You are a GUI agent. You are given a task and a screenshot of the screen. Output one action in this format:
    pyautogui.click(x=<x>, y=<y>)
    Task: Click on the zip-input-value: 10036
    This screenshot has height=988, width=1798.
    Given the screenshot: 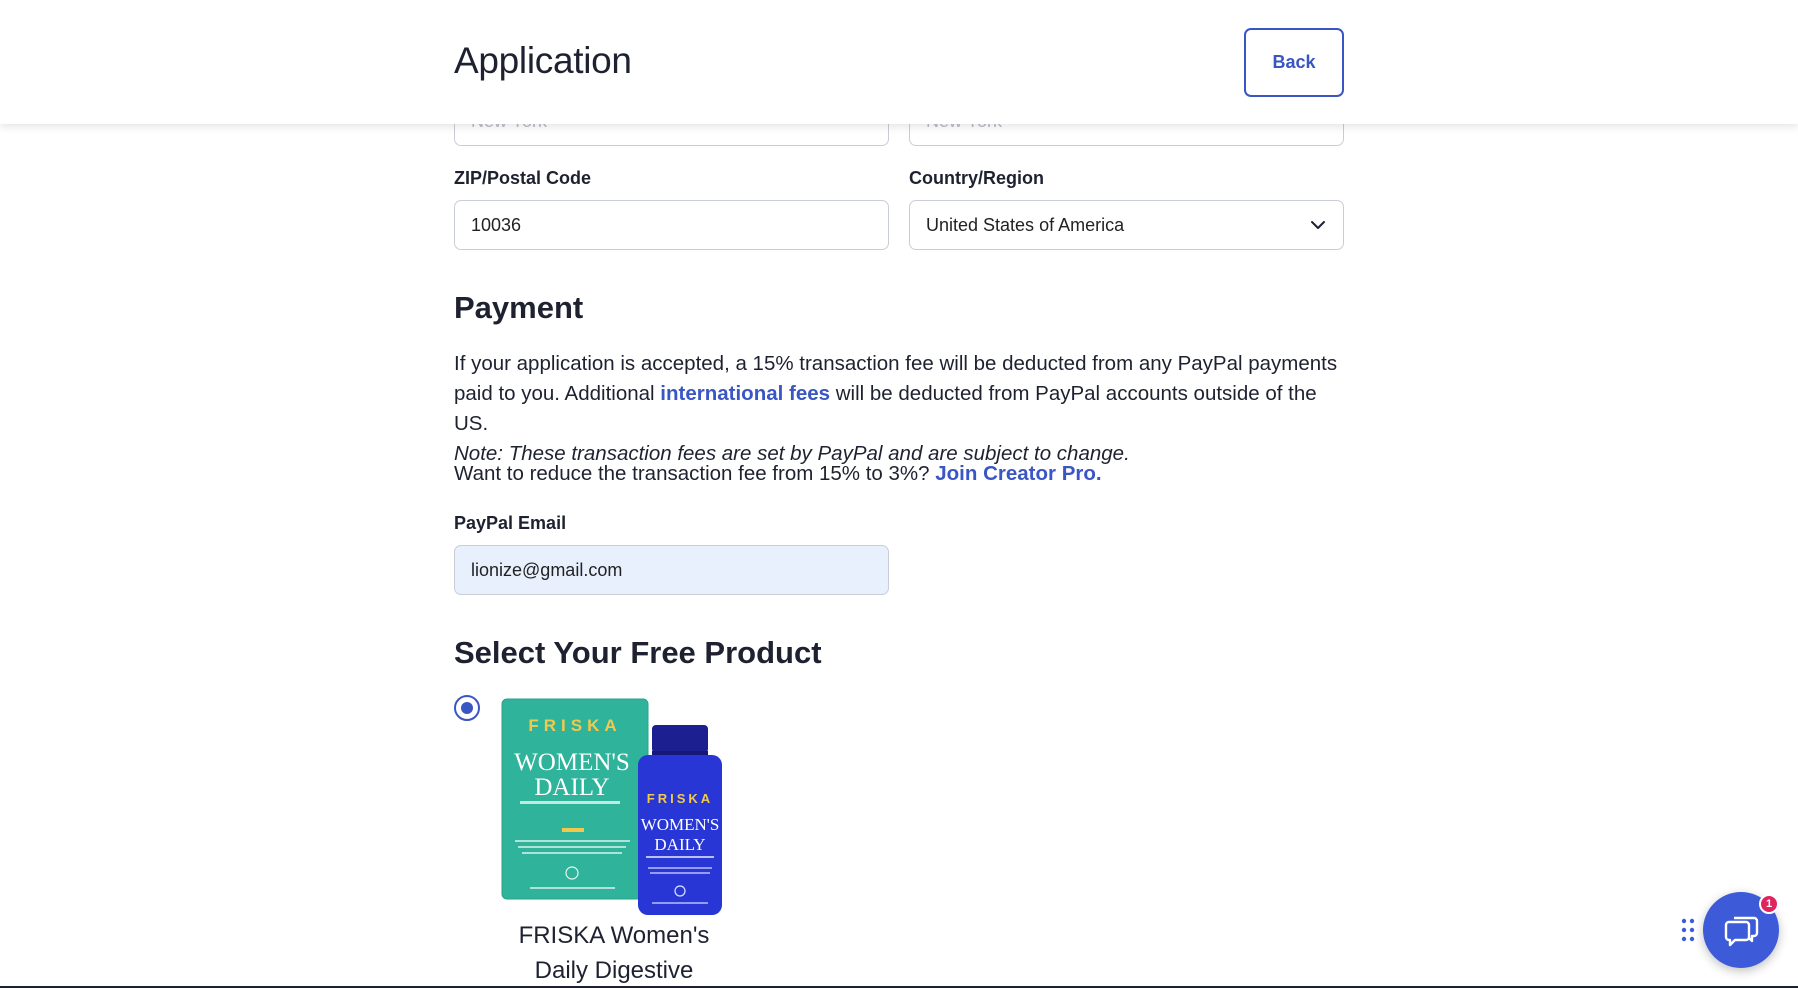 What is the action you would take?
    pyautogui.click(x=496, y=224)
    